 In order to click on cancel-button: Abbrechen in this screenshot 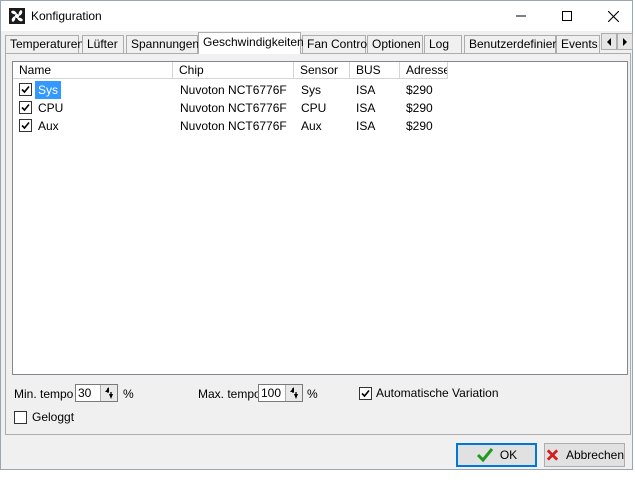, I will do `click(584, 455)`.